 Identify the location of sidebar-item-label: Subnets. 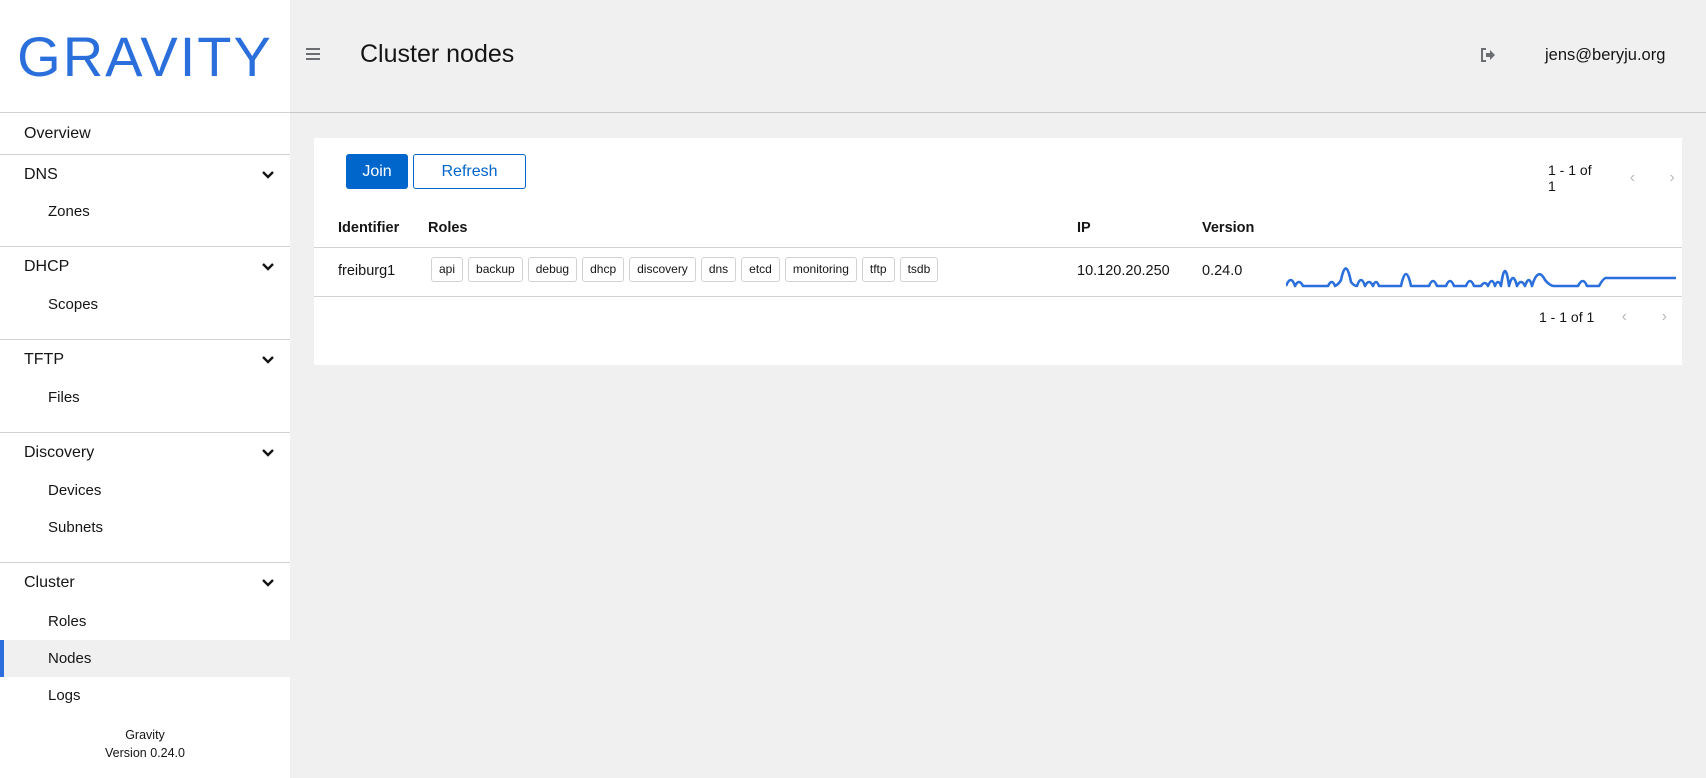
(76, 527).